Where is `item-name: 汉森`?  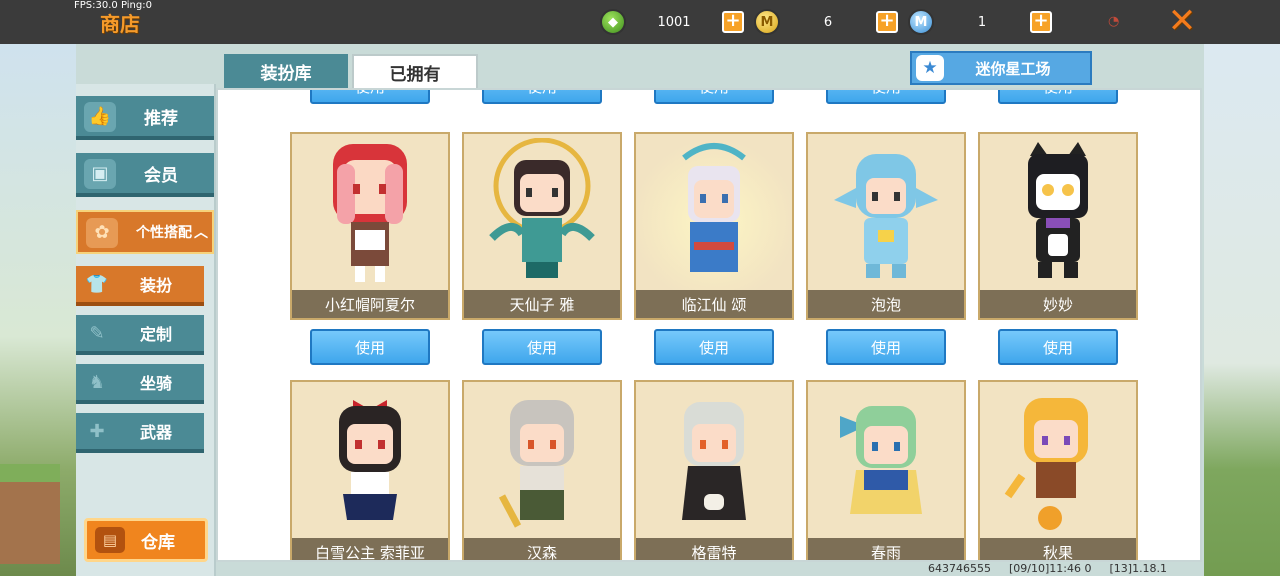 item-name: 汉森 is located at coordinates (542, 549).